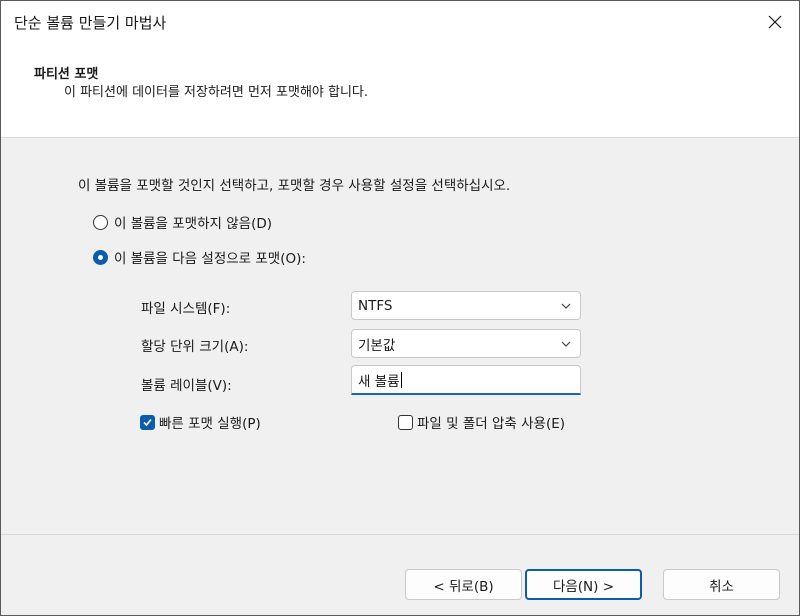  Describe the element at coordinates (466, 380) in the screenshot. I see `volume-label-input: 새 볼륨` at that location.